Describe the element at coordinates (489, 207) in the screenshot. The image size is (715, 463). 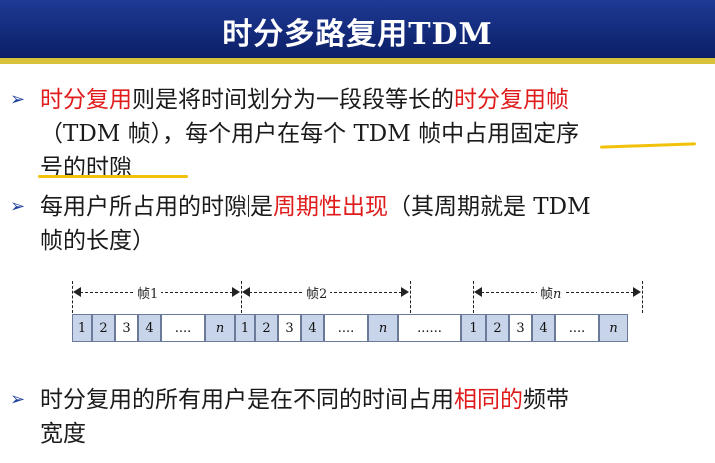
I see `text-span: （其周期就是 TDM` at that location.